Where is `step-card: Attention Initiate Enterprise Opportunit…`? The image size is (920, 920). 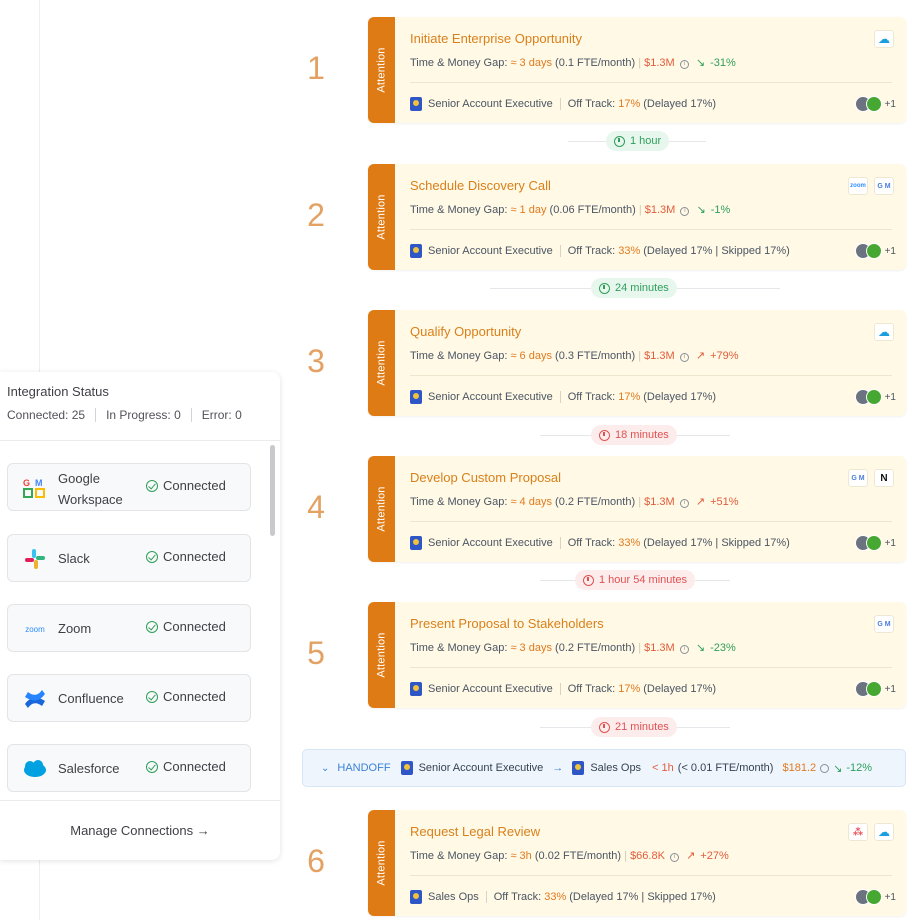 step-card: Attention Initiate Enterprise Opportunit… is located at coordinates (637, 70).